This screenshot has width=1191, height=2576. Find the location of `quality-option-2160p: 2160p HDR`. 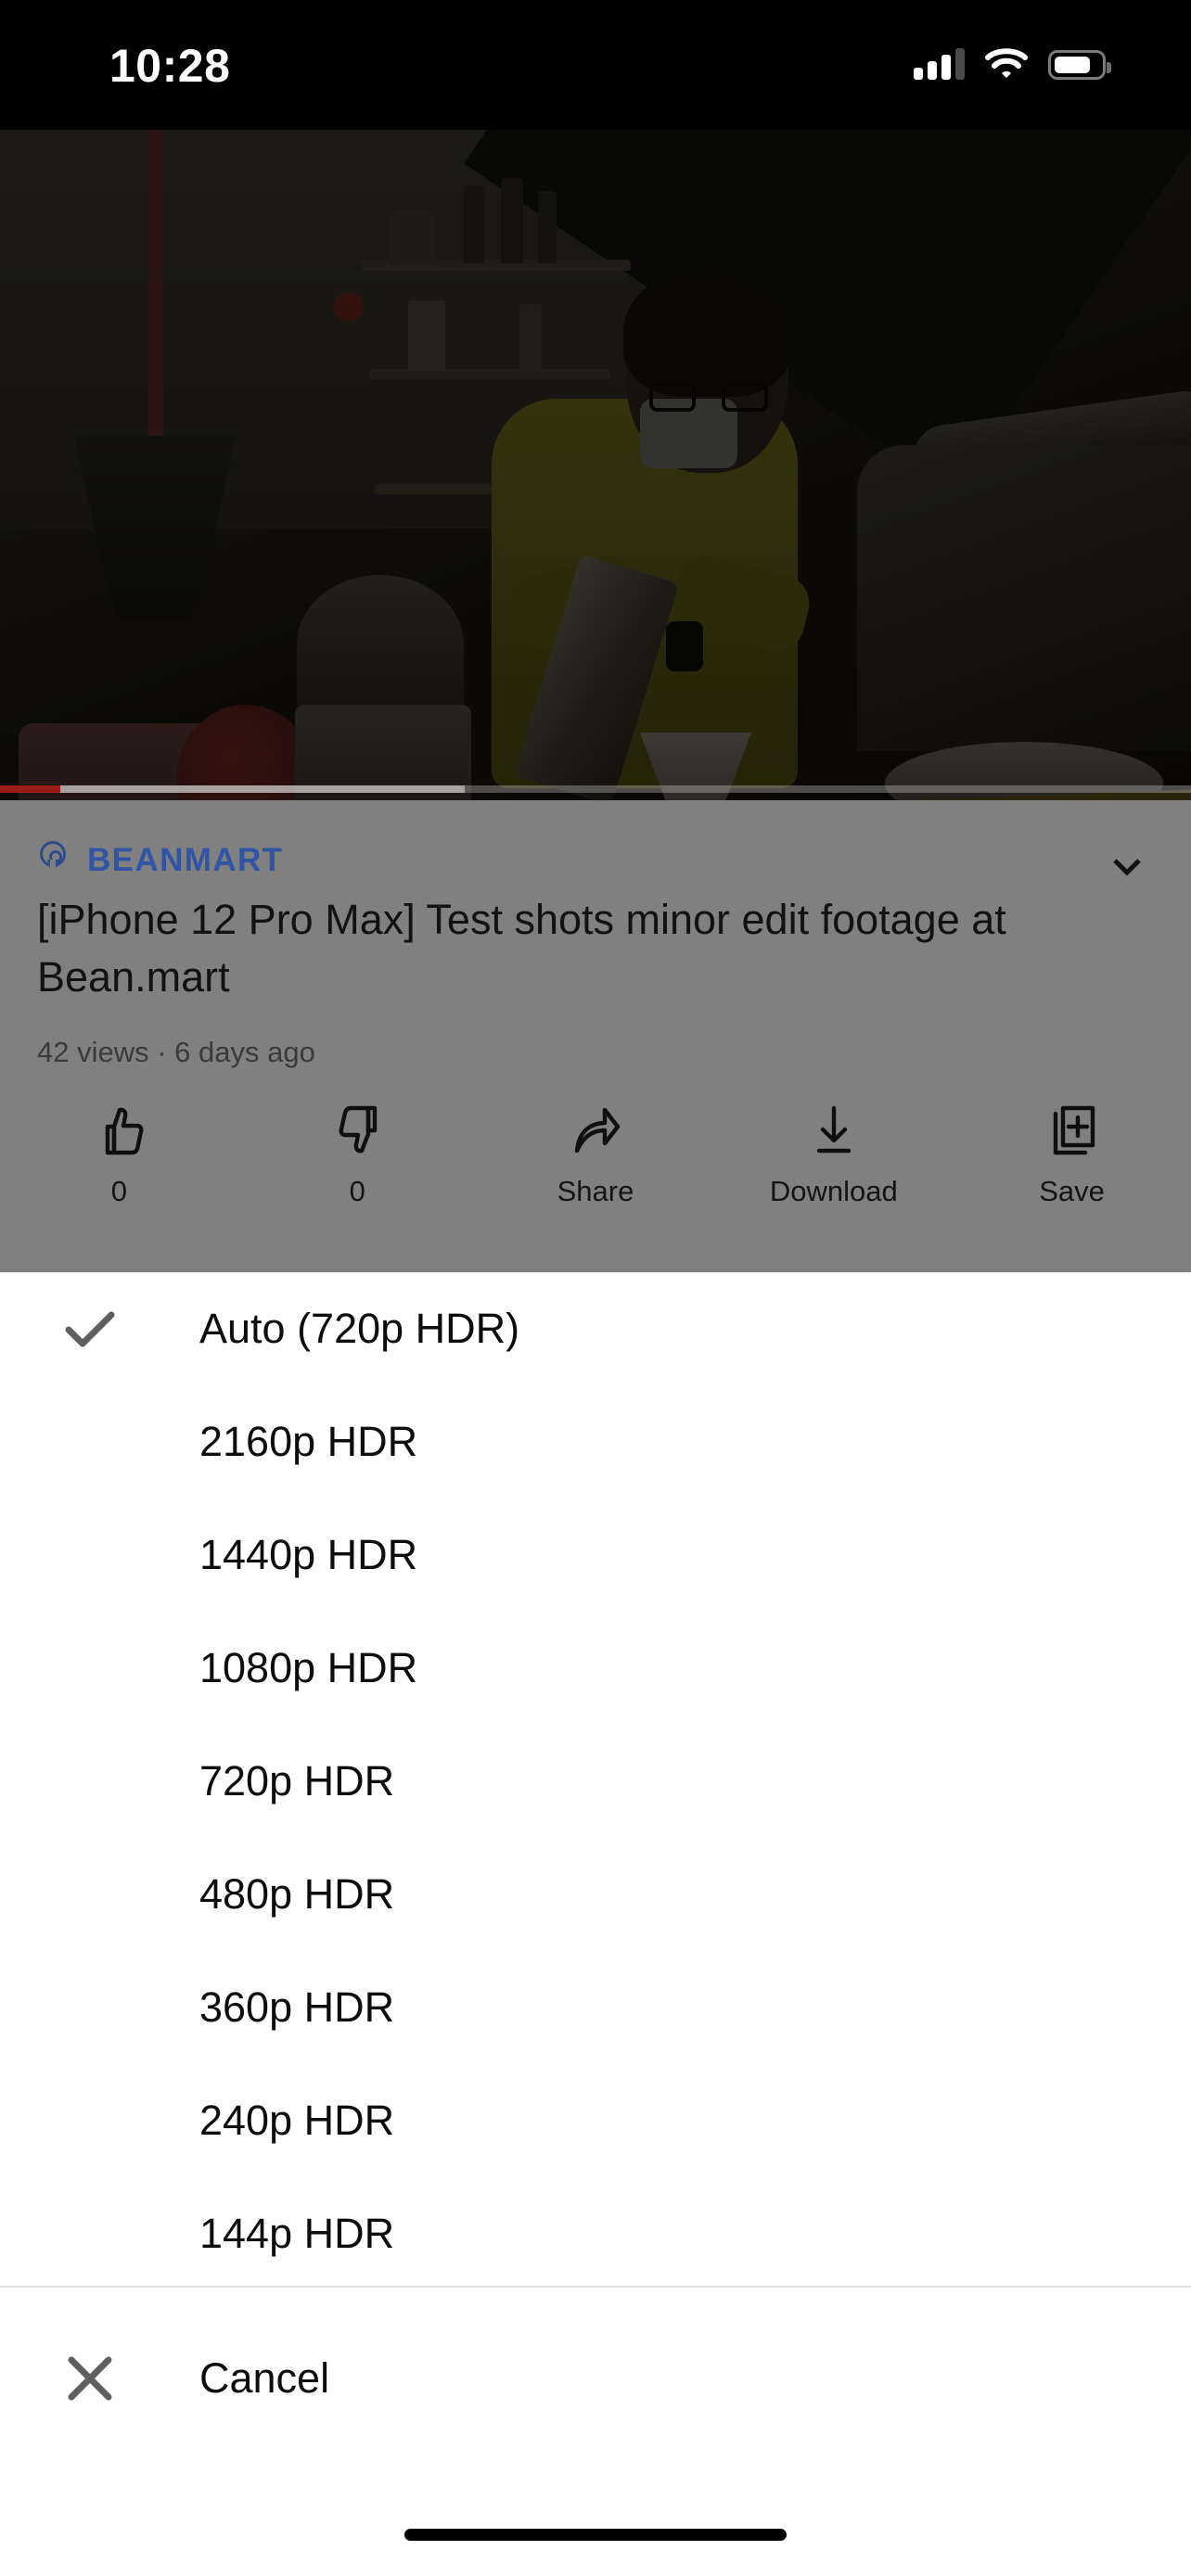

quality-option-2160p: 2160p HDR is located at coordinates (595, 1441).